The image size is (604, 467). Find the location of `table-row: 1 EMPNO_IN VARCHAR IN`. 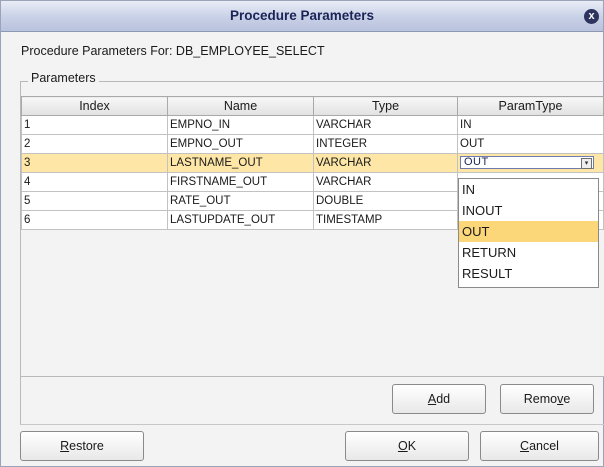

table-row: 1 EMPNO_IN VARCHAR IN is located at coordinates (312, 125).